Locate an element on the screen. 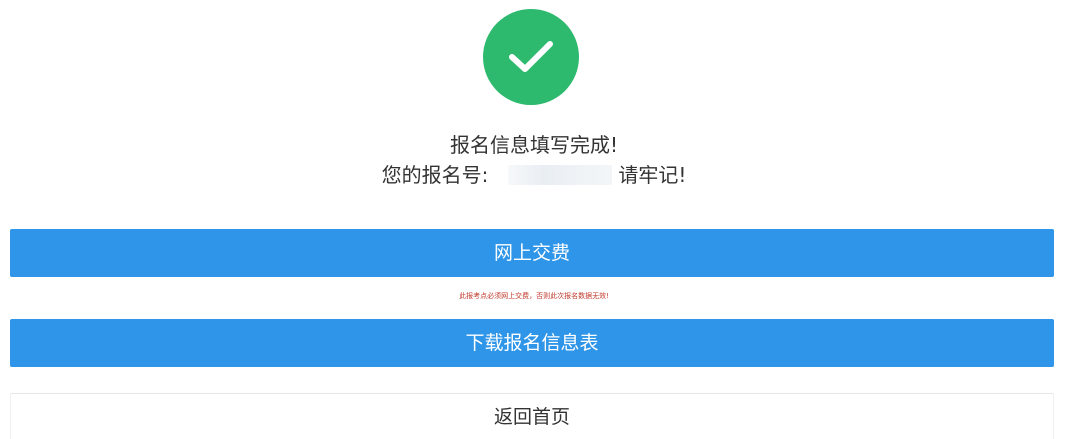 Image resolution: width=1068 pixels, height=439 pixels. download-registration-form-button: 下载报名信息表 is located at coordinates (532, 343).